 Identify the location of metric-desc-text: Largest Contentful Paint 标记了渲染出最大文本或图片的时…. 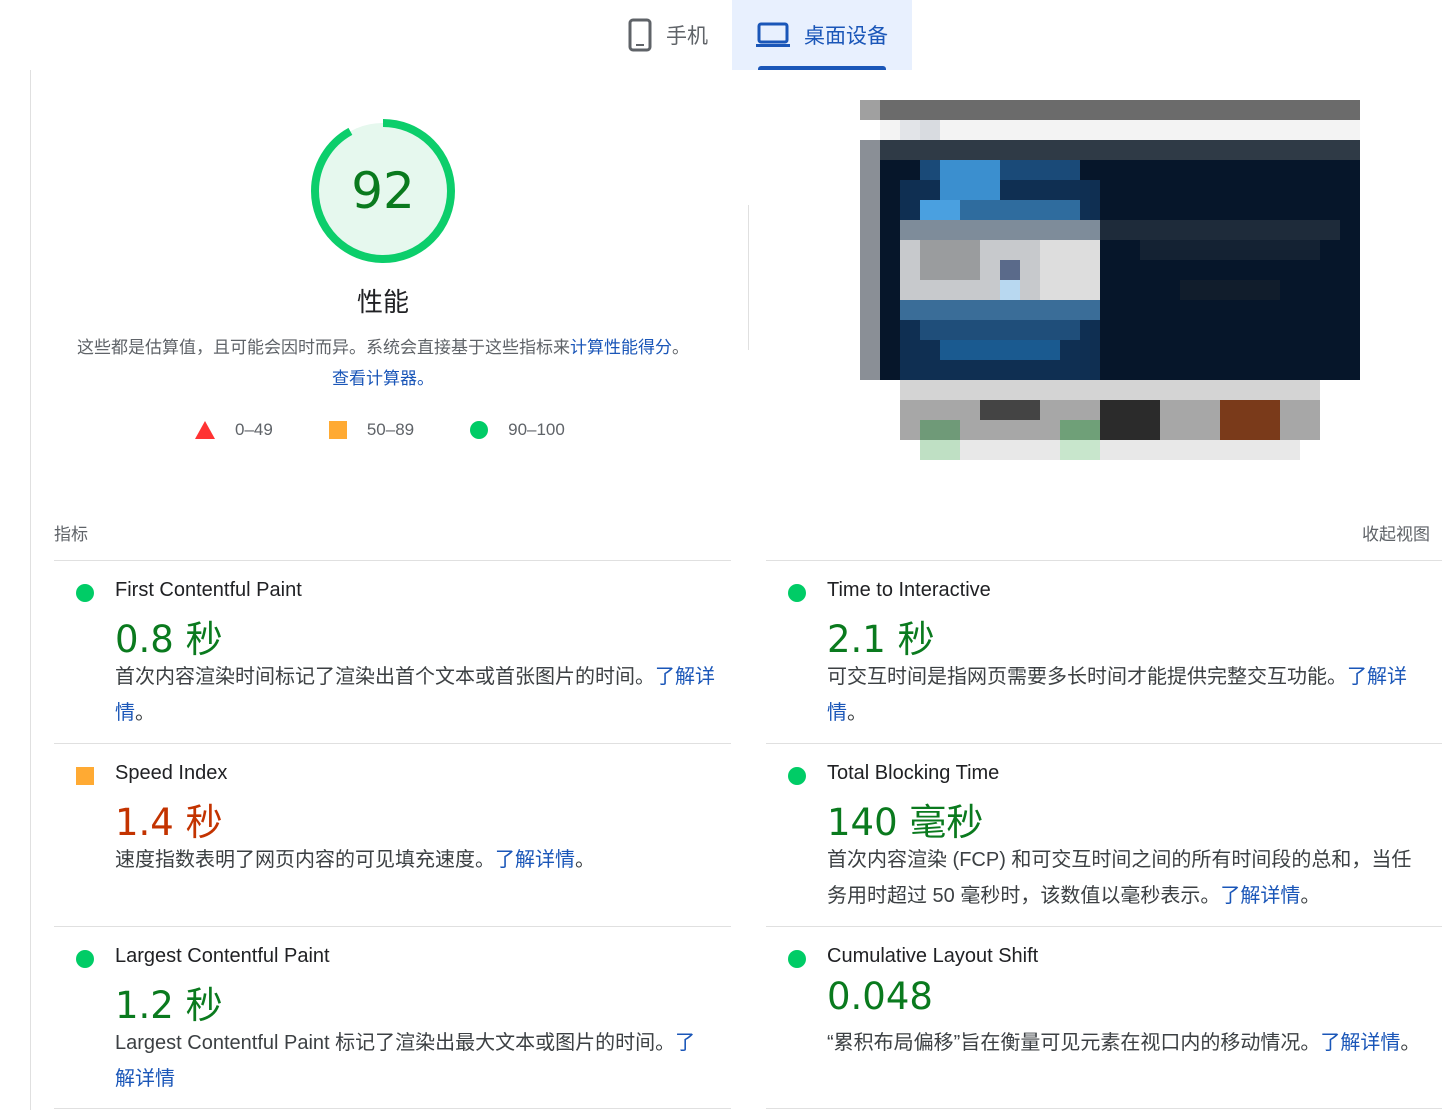
(395, 1043).